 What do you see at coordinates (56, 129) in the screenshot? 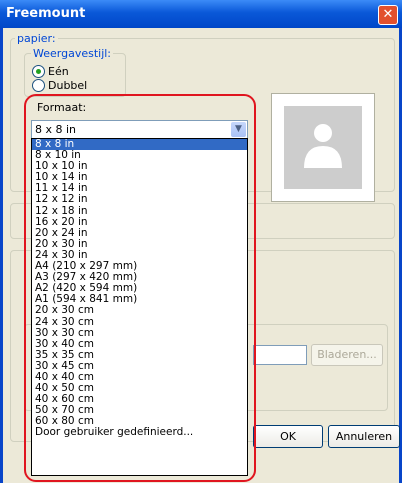
I see `formaat-selected-value: 8 x 8 in` at bounding box center [56, 129].